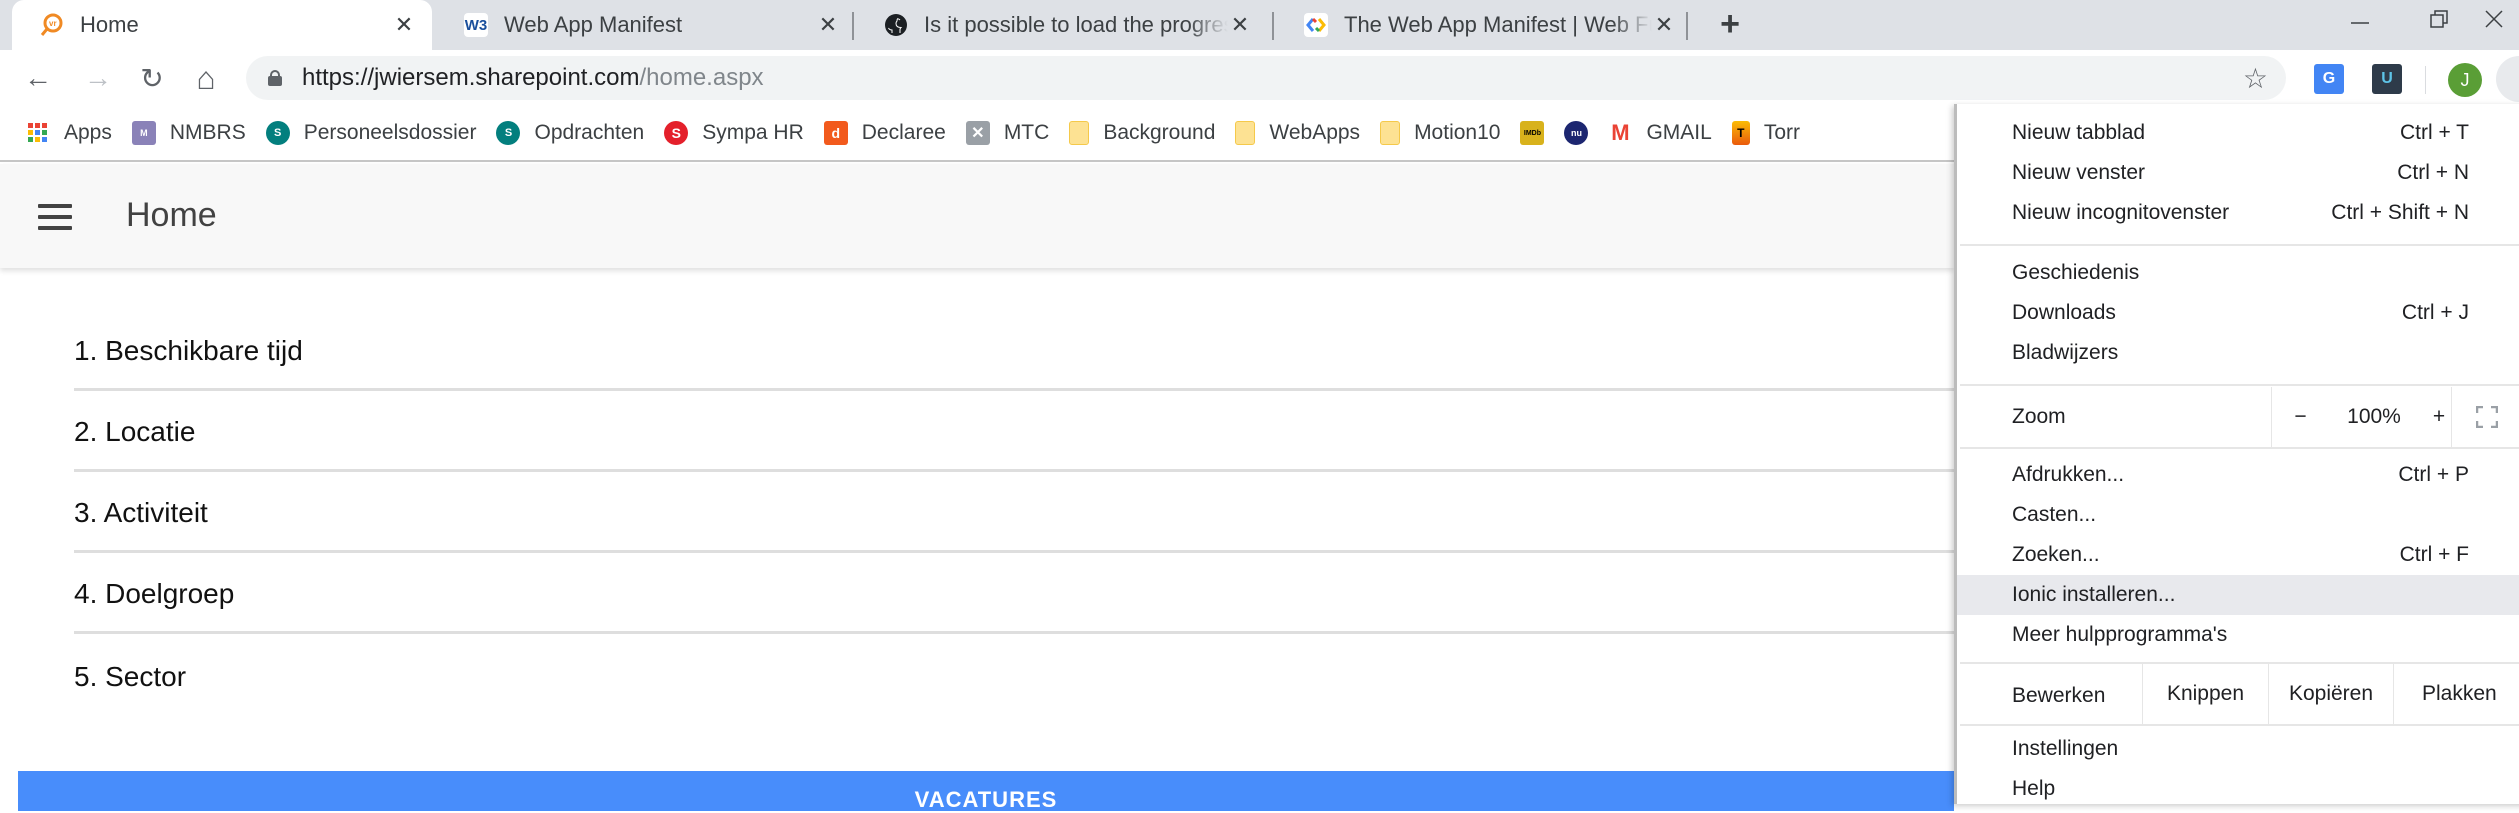  I want to click on bookmark-personeelsdossier: S Personeelsdossier, so click(371, 133).